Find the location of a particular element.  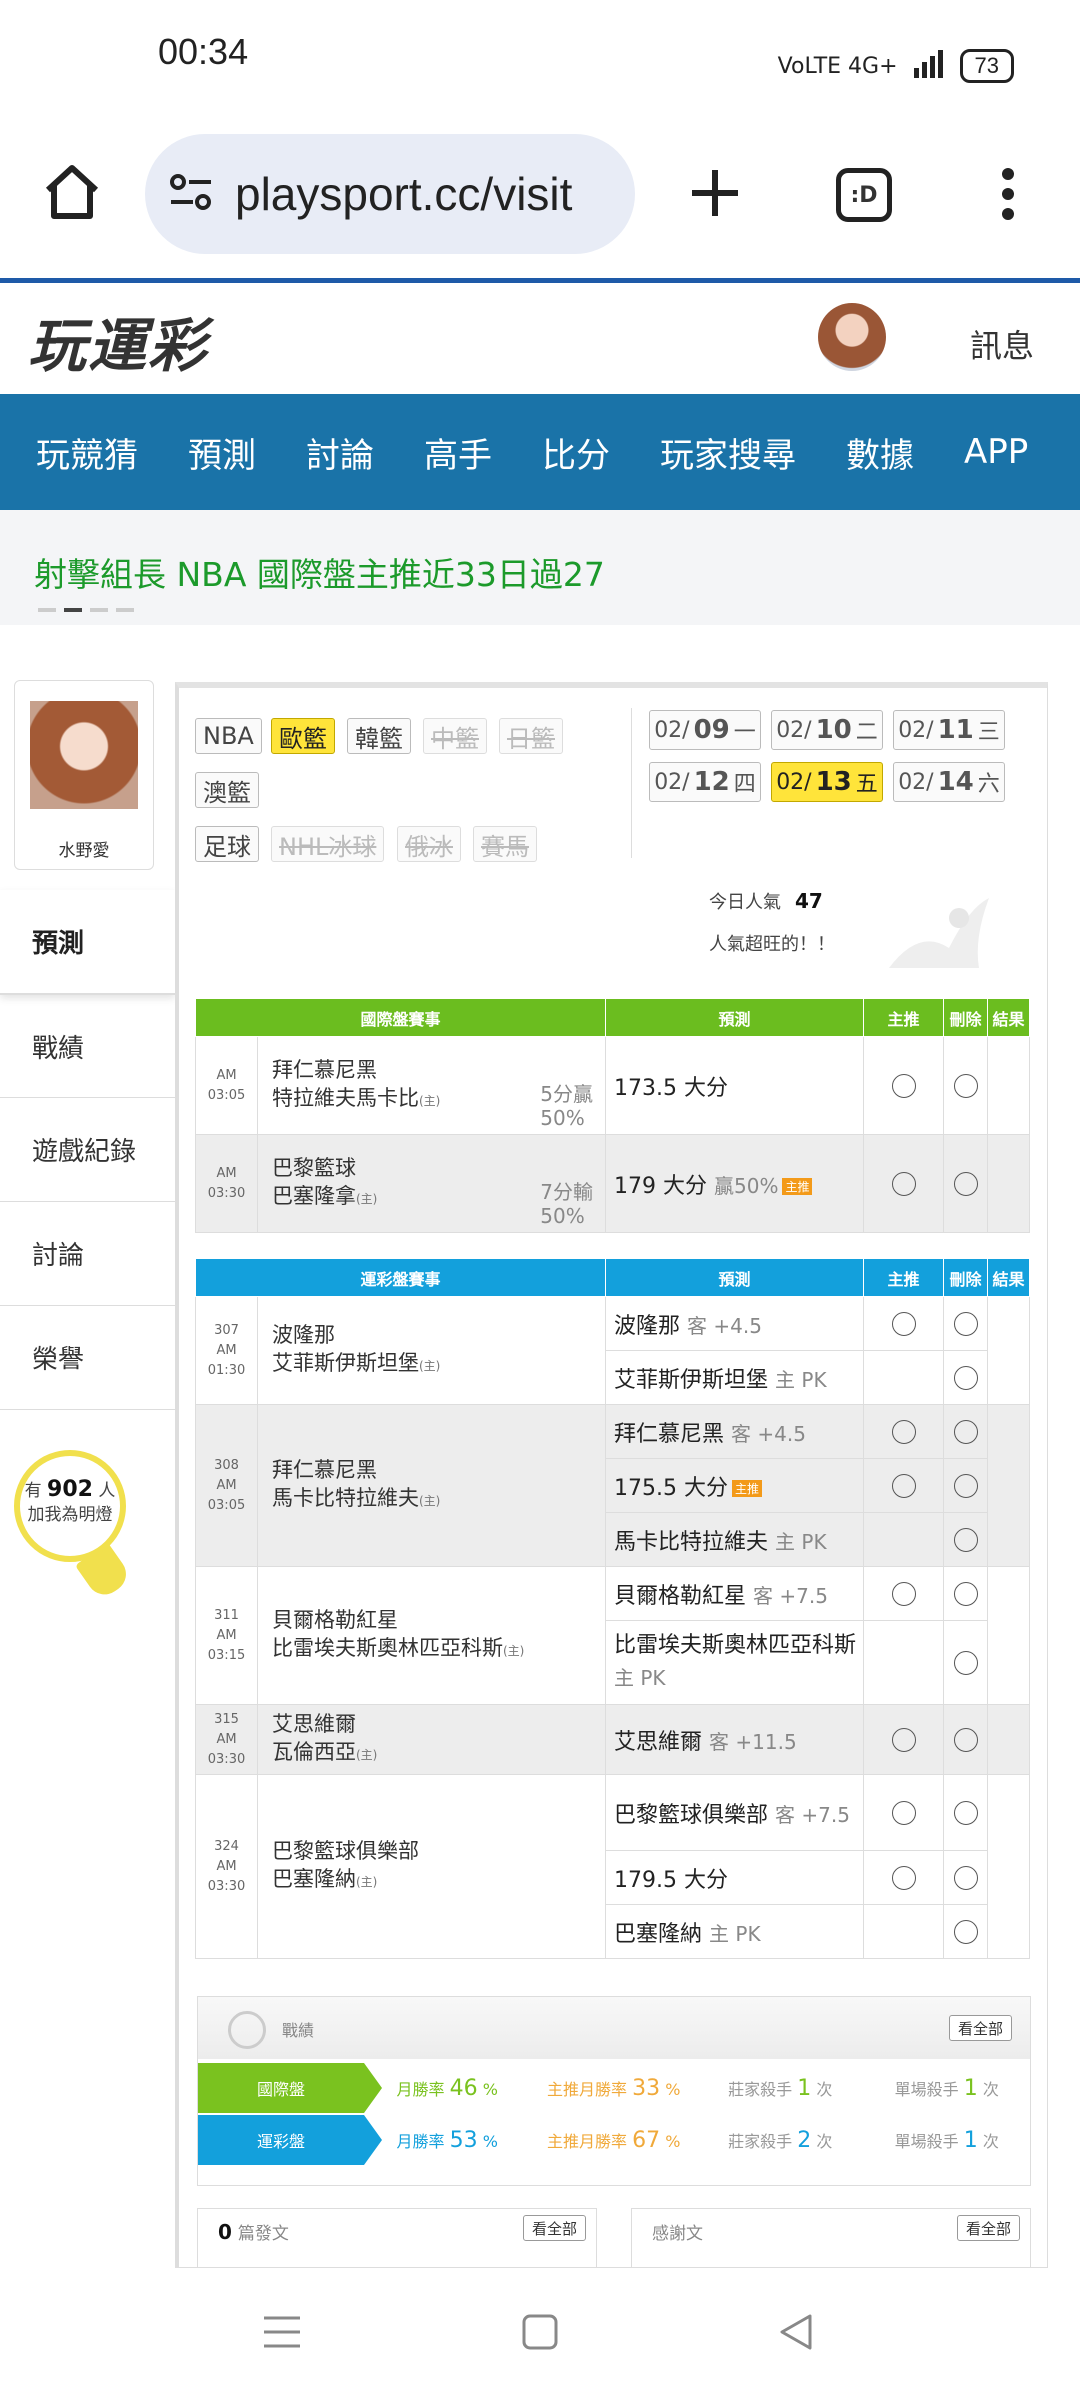

date-0210: 02/10 二 is located at coordinates (827, 730).